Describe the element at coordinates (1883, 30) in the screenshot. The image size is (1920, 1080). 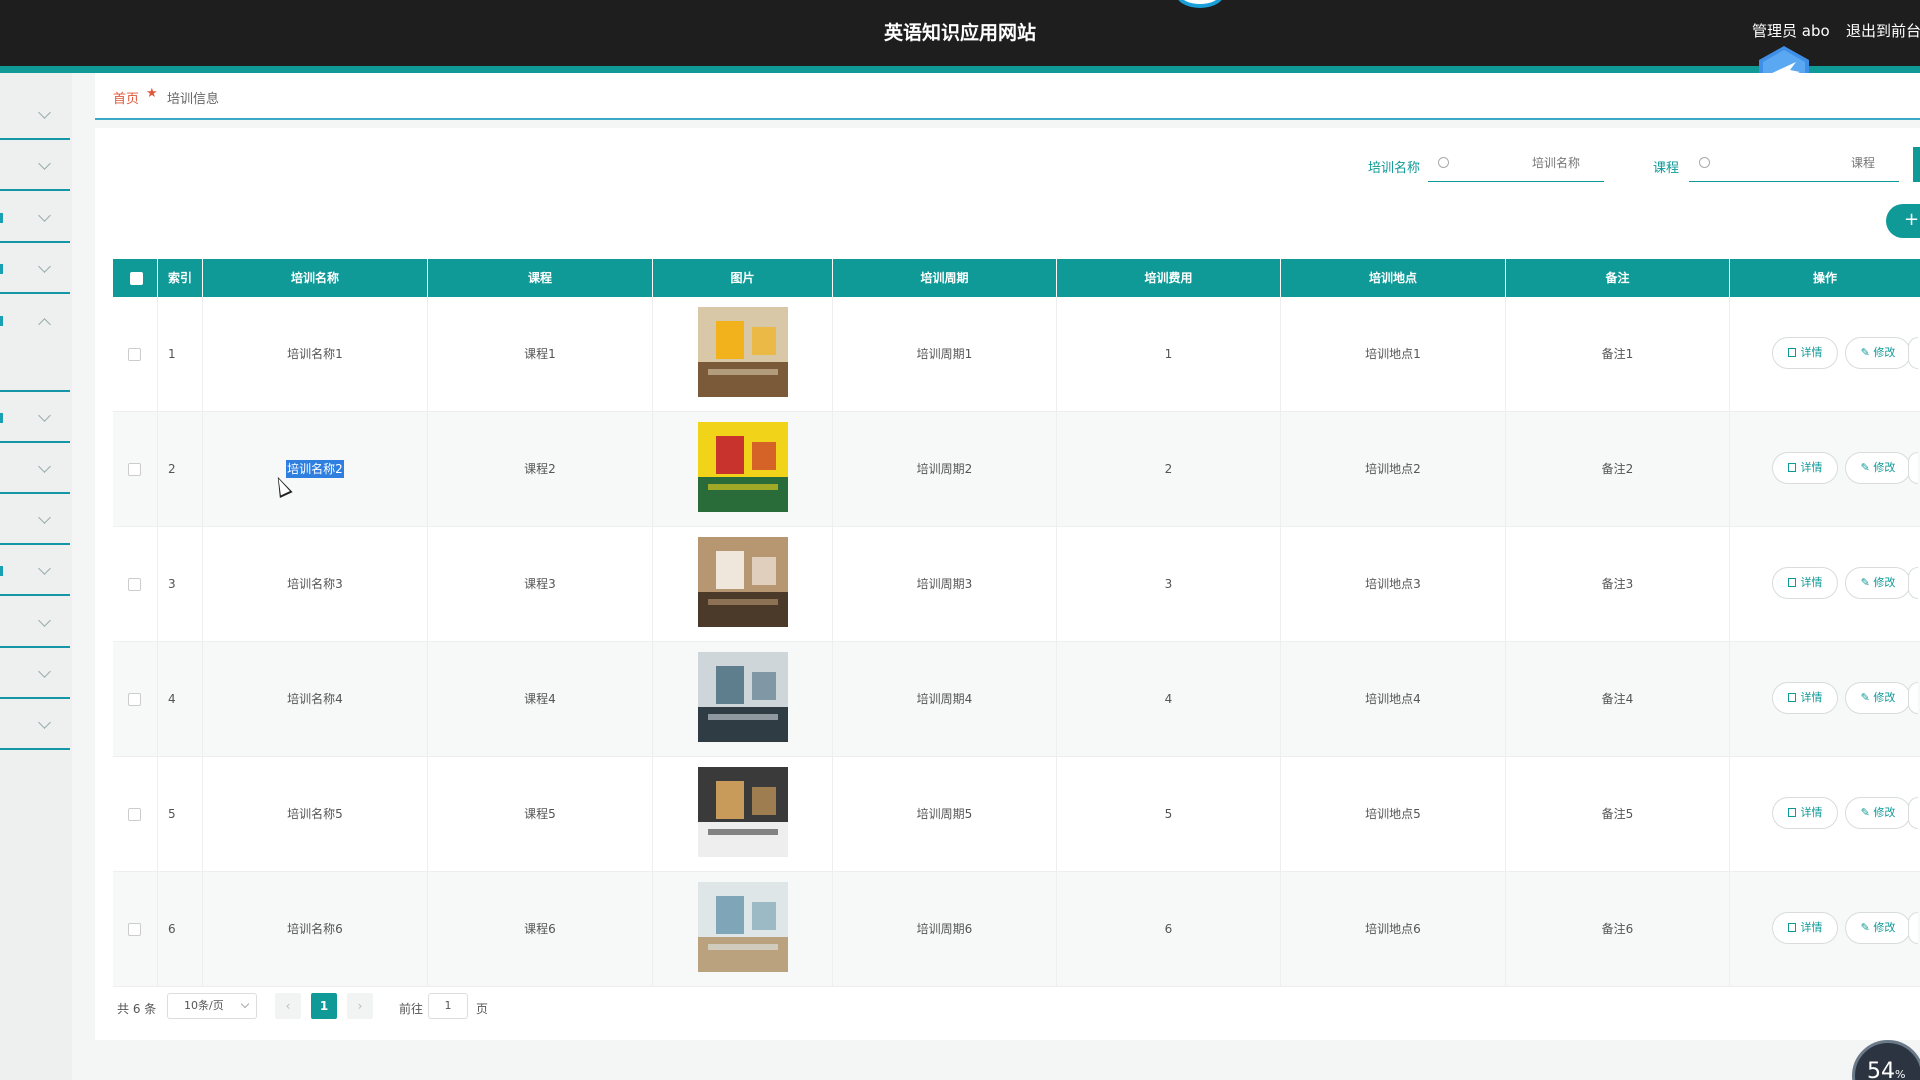
I see `logout-link: 退出到前台` at that location.